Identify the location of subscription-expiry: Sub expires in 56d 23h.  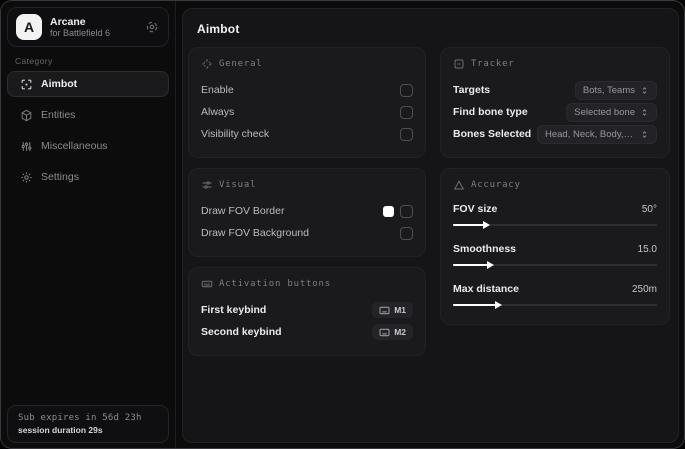
(80, 418).